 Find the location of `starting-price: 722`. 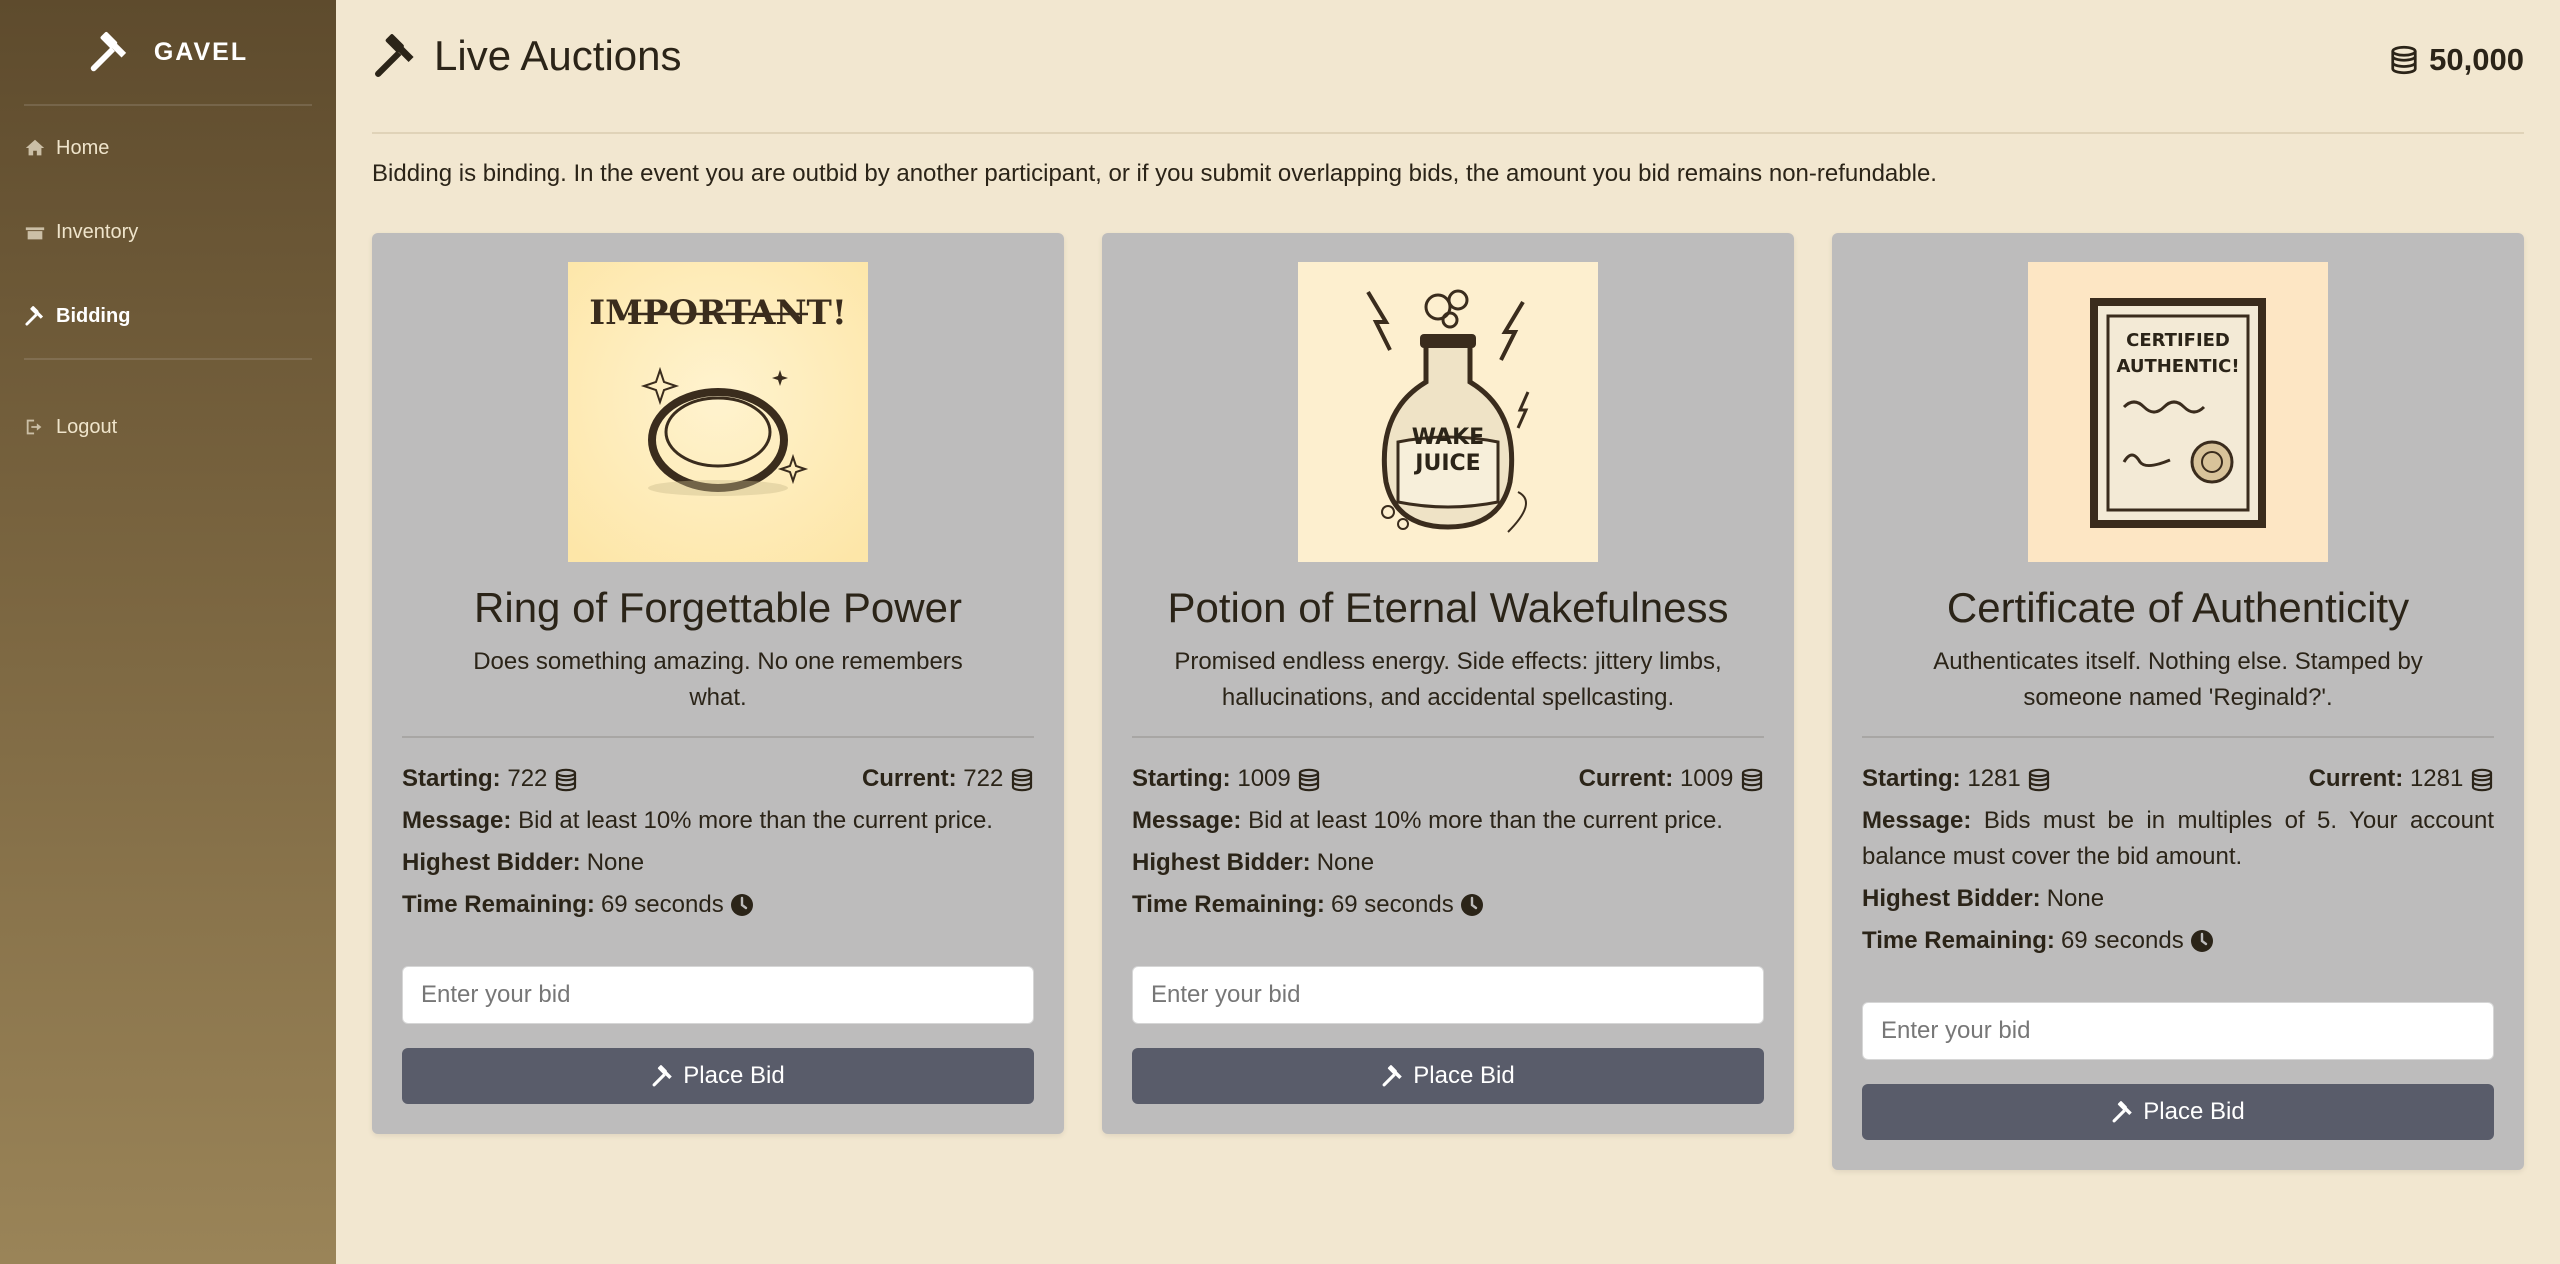

starting-price: 722 is located at coordinates (527, 778).